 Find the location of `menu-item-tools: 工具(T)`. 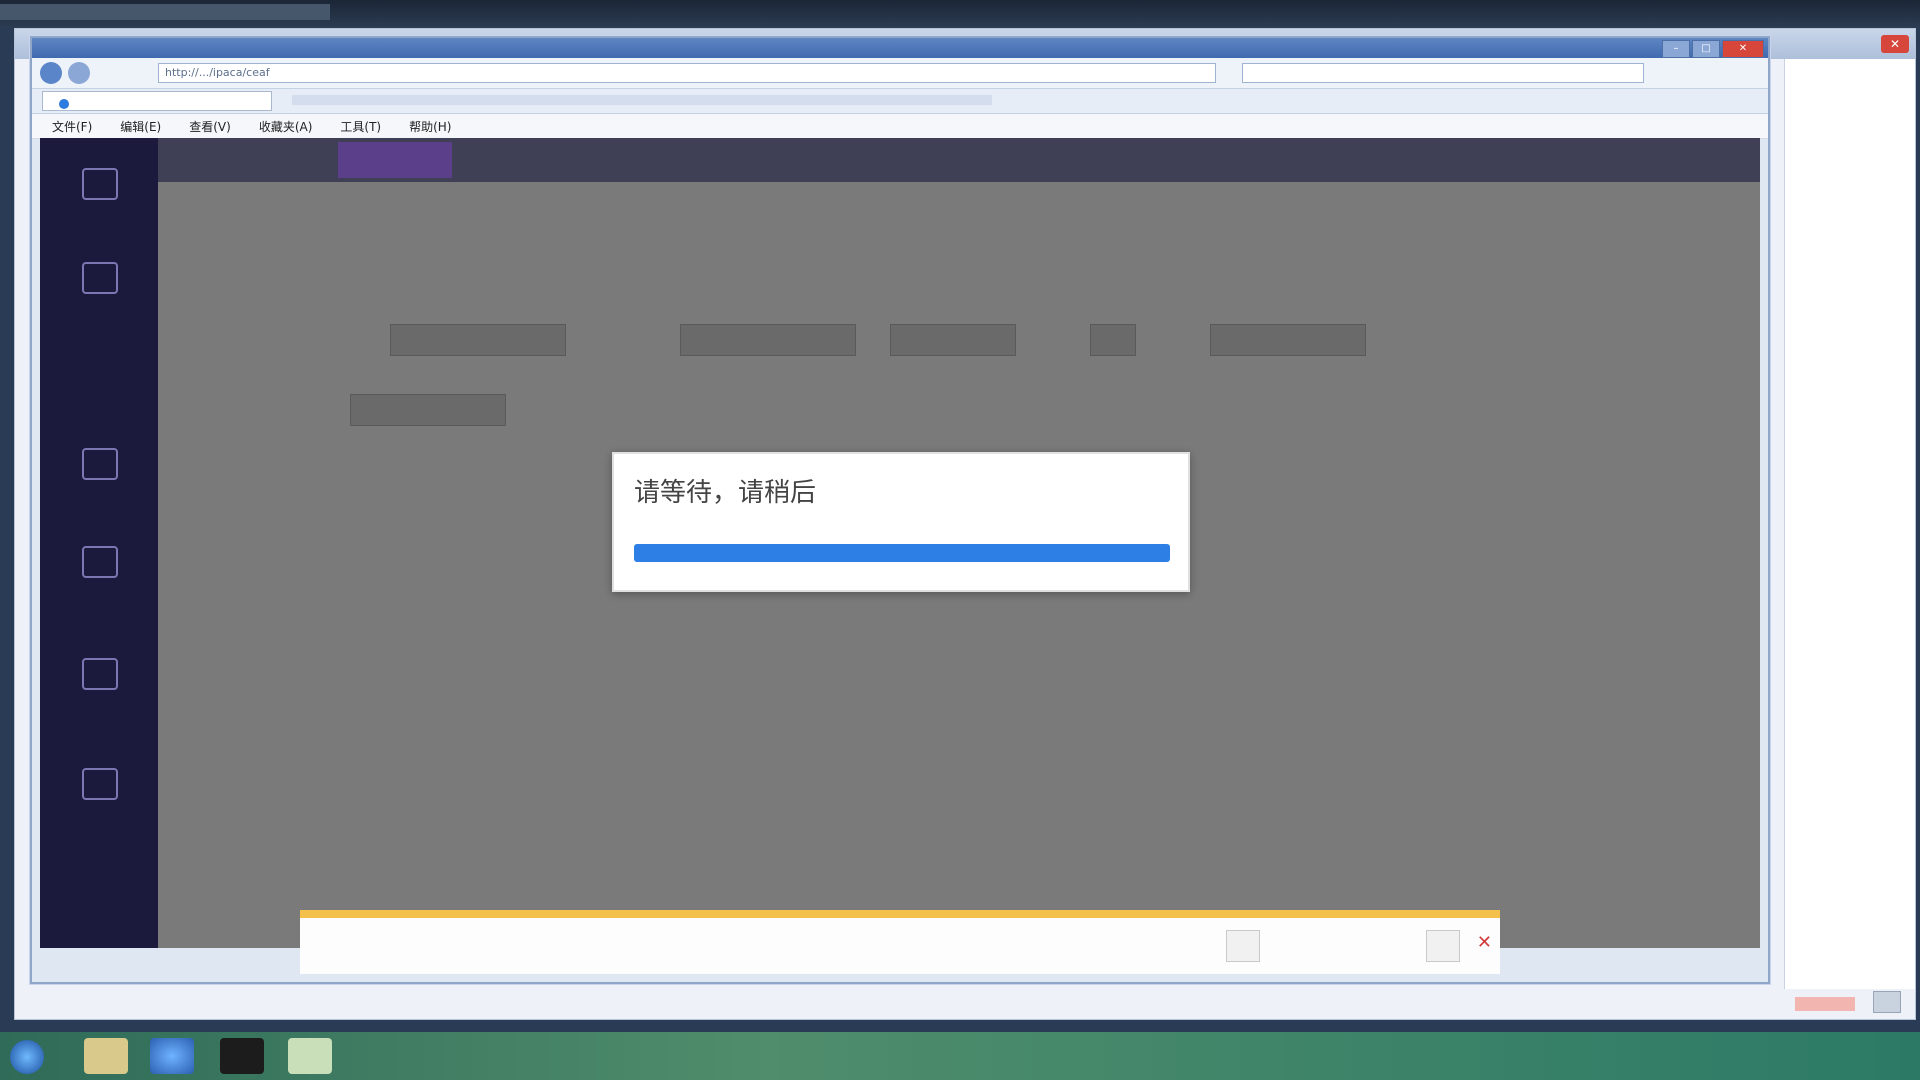

menu-item-tools: 工具(T) is located at coordinates (360, 126).